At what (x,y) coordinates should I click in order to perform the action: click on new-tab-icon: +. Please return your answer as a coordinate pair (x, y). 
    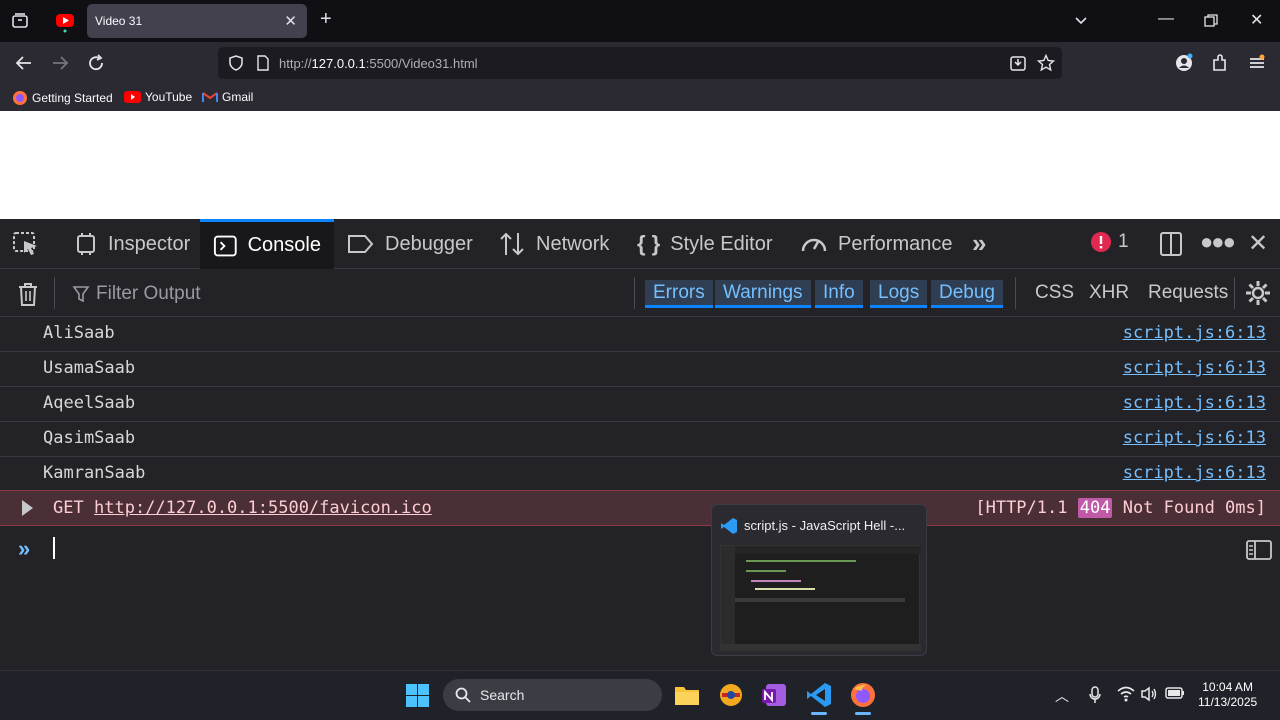
    Looking at the image, I should click on (326, 19).